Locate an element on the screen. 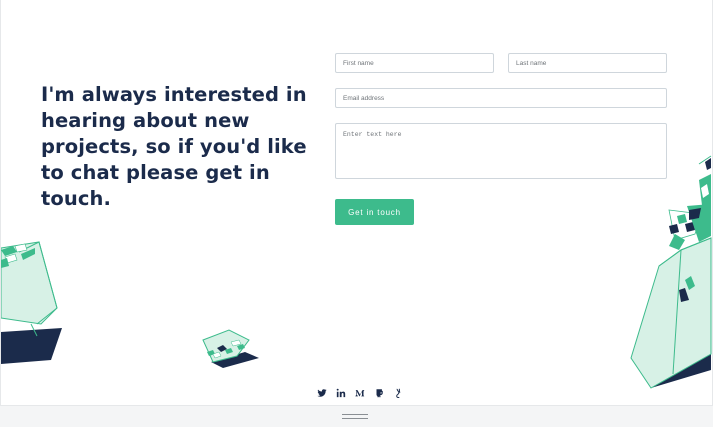  last-name-field is located at coordinates (587, 63).